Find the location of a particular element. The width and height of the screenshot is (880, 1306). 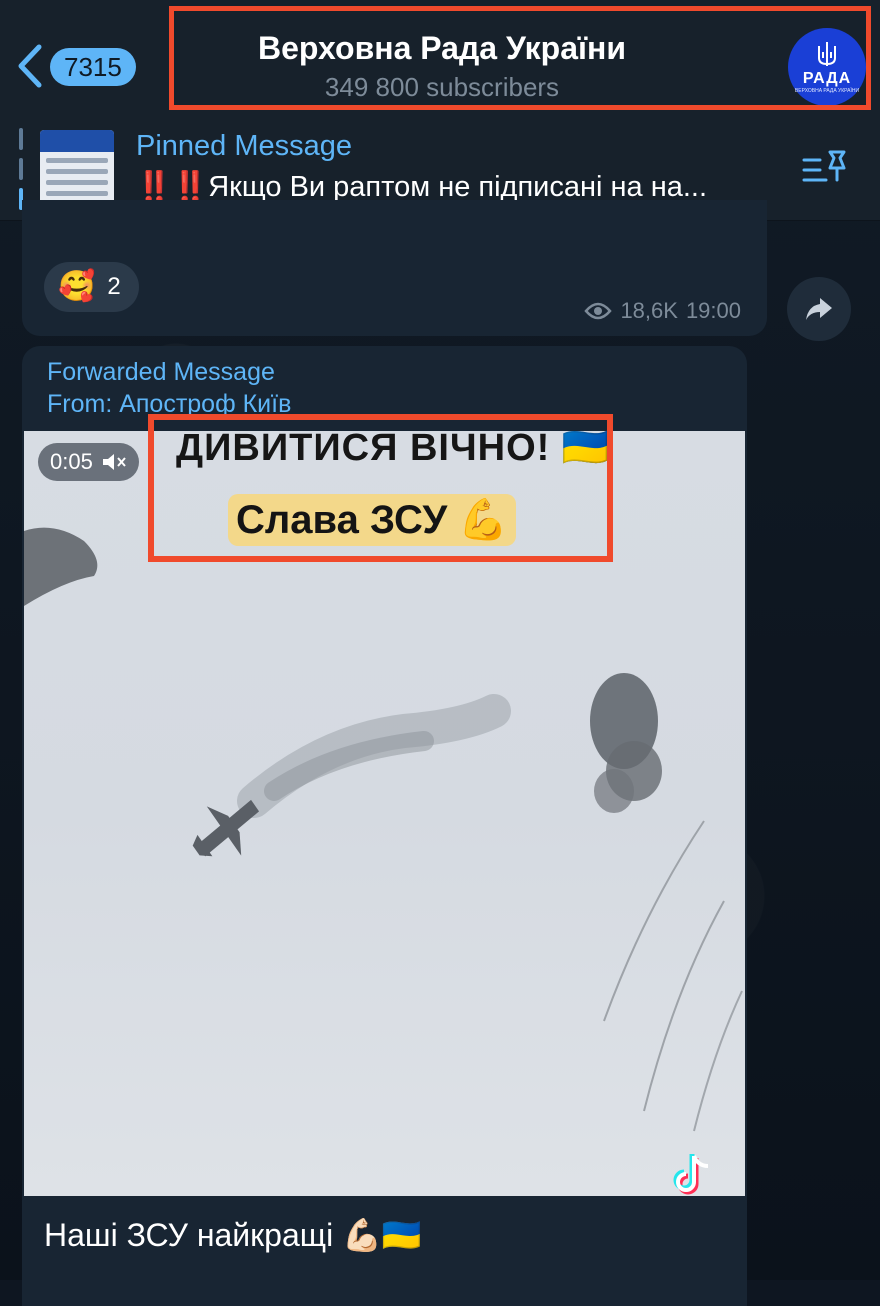

tiktok-watermark is located at coordinates (694, 1177).